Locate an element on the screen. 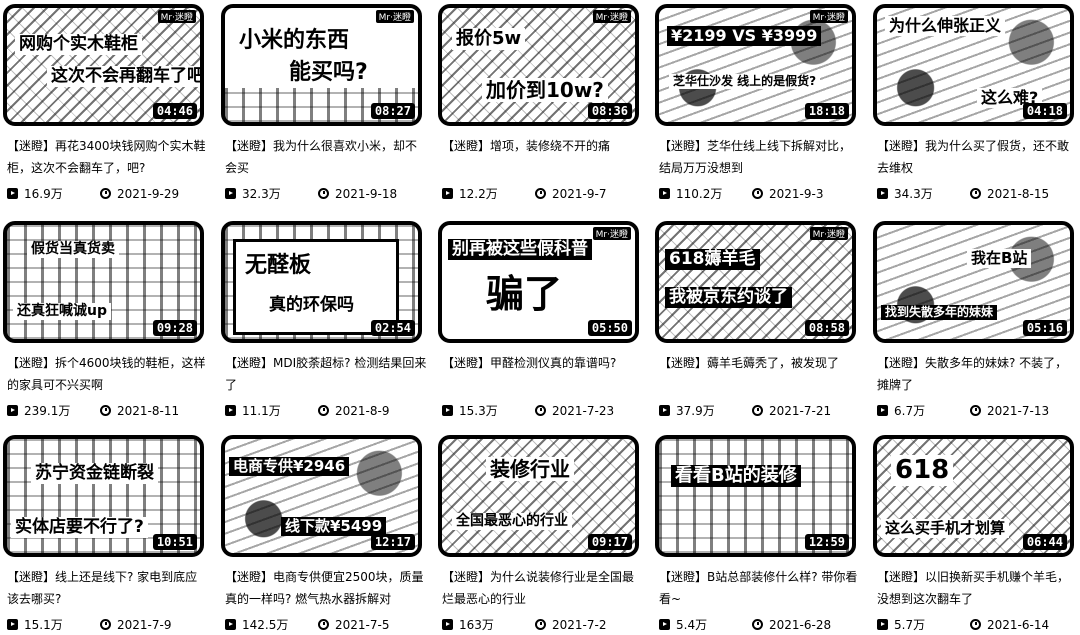 The width and height of the screenshot is (1080, 635). video-title: 【迷瞪】线上还是线下? 家电到底应该去哪买? is located at coordinates (108, 588).